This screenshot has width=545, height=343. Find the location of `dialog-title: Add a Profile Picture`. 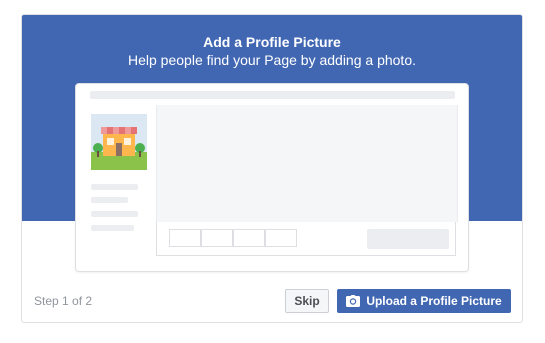

dialog-title: Add a Profile Picture is located at coordinates (272, 42).